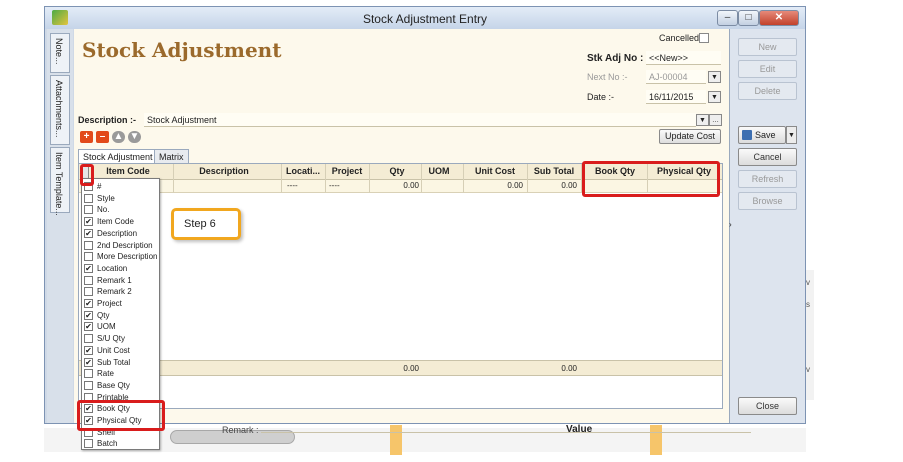 The width and height of the screenshot is (903, 462). Describe the element at coordinates (122, 198) in the screenshot. I see `column-option: Style` at that location.